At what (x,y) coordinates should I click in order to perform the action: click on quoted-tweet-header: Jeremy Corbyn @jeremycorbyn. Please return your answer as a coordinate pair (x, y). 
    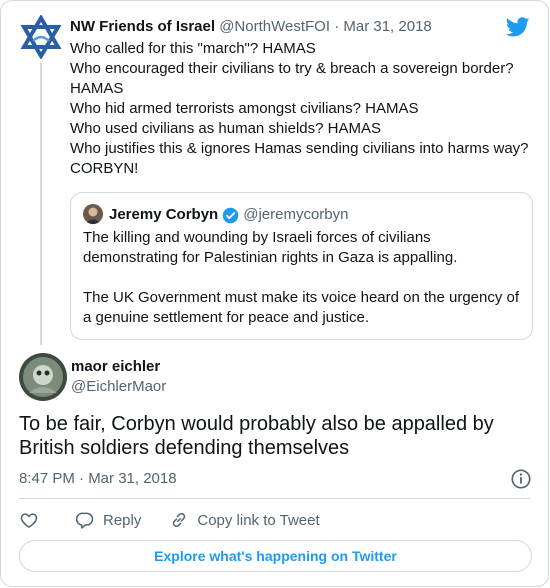
    Looking at the image, I should click on (228, 215).